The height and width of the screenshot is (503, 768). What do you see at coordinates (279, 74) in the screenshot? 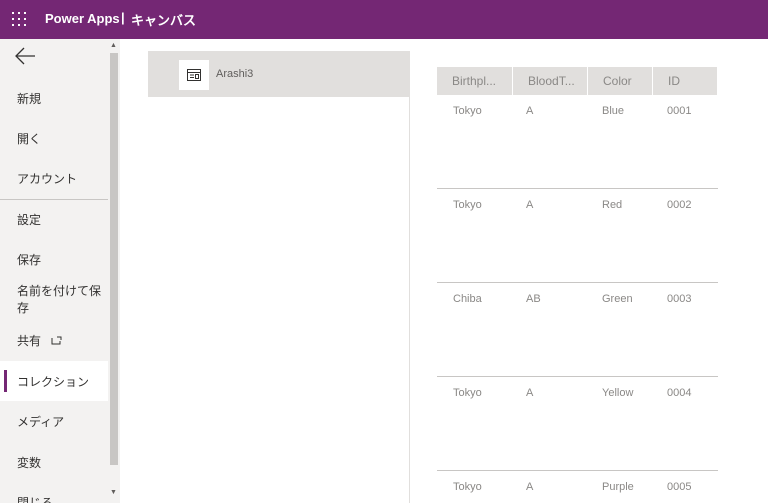
I see `collection-item: Arashi3` at bounding box center [279, 74].